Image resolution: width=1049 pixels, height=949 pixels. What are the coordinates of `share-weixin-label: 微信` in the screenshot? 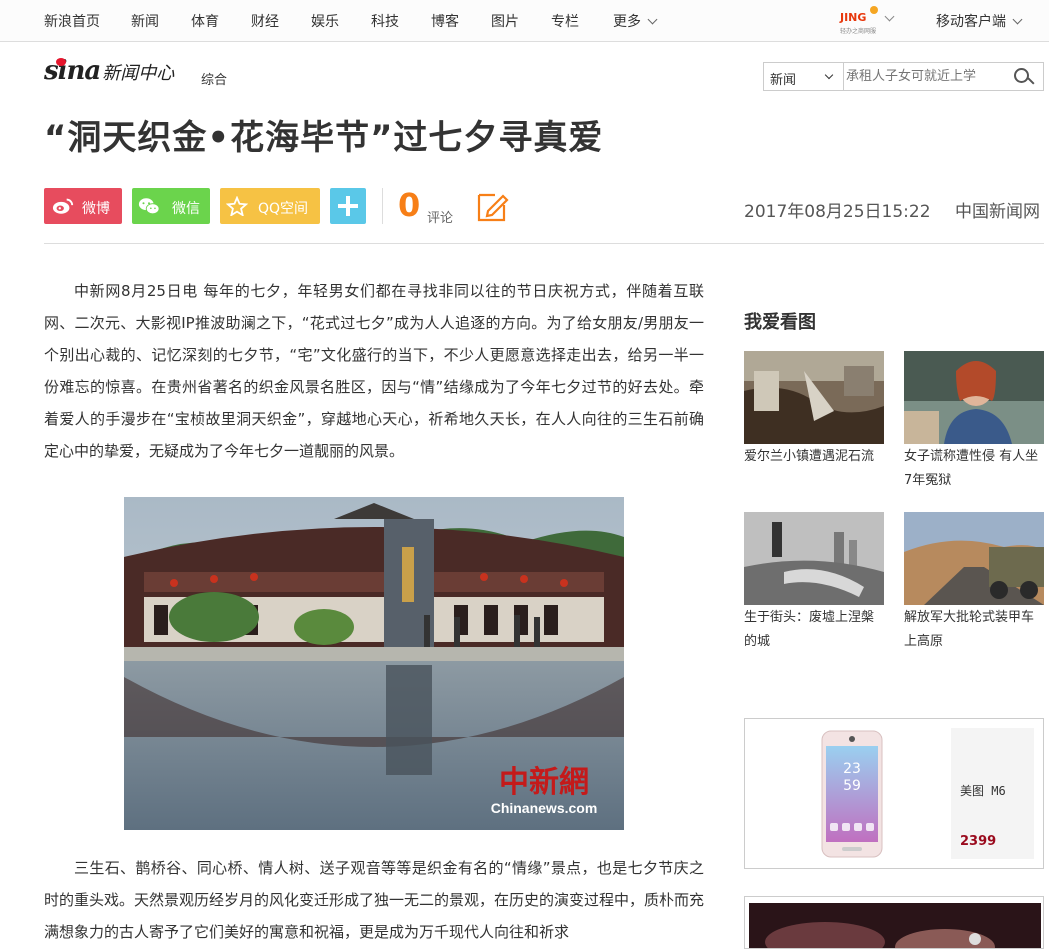 It's located at (186, 209).